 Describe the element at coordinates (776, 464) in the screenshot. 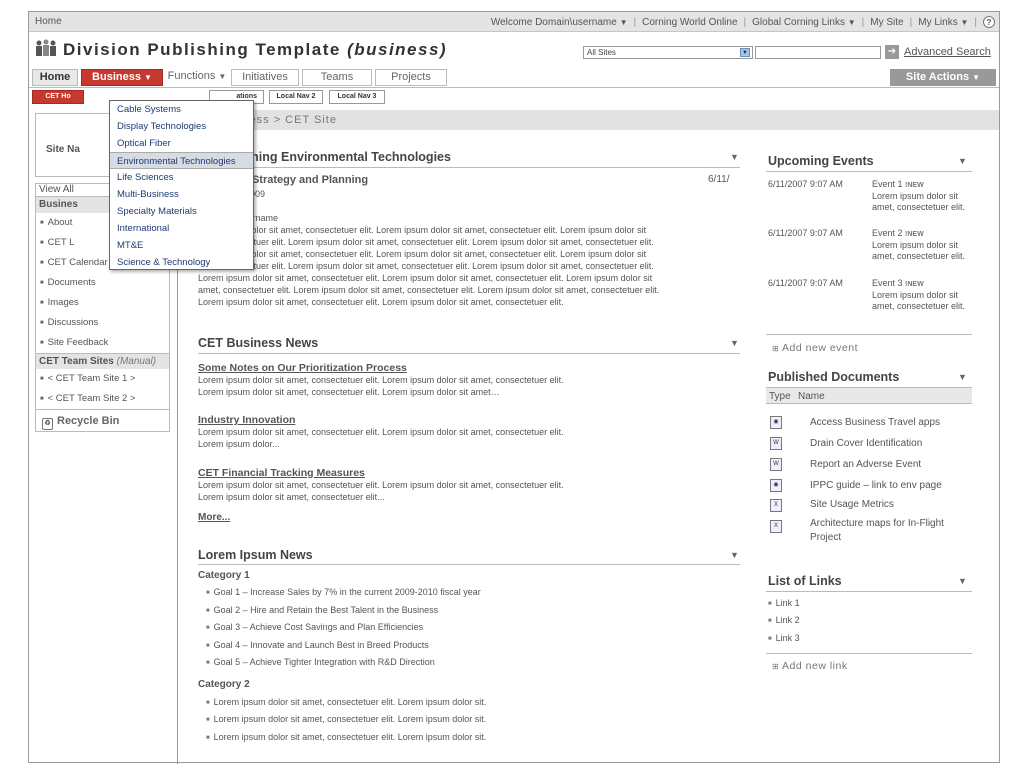

I see `word-doc-icon: W` at that location.